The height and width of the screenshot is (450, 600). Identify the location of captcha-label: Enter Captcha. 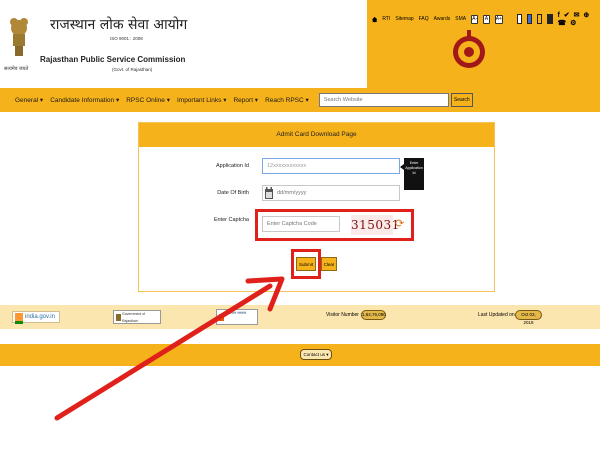
(231, 220).